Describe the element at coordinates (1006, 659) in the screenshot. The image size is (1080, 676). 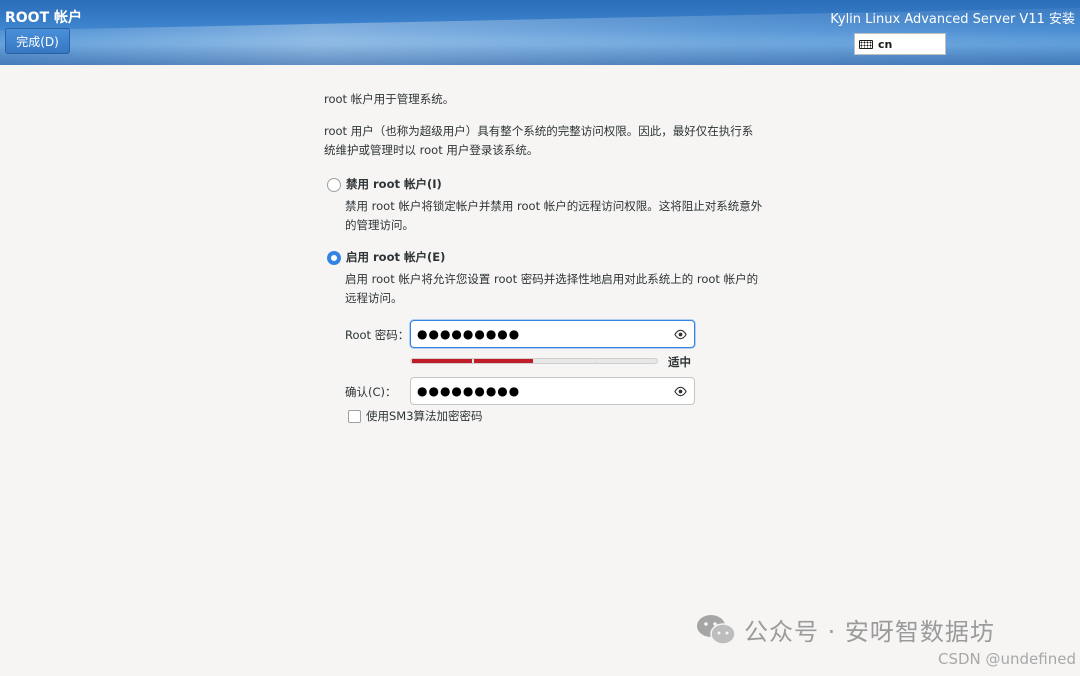
I see `csdn-watermark: CSDN @undefined` at that location.